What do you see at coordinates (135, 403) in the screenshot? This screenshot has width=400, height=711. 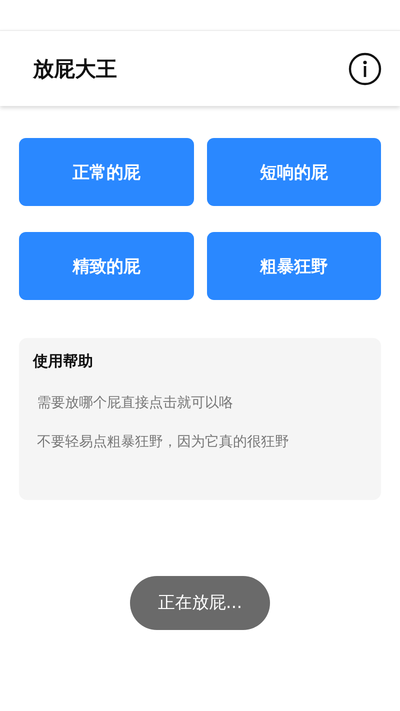 I see `help-text: 需要放哪个屁直接点击就可以咯` at bounding box center [135, 403].